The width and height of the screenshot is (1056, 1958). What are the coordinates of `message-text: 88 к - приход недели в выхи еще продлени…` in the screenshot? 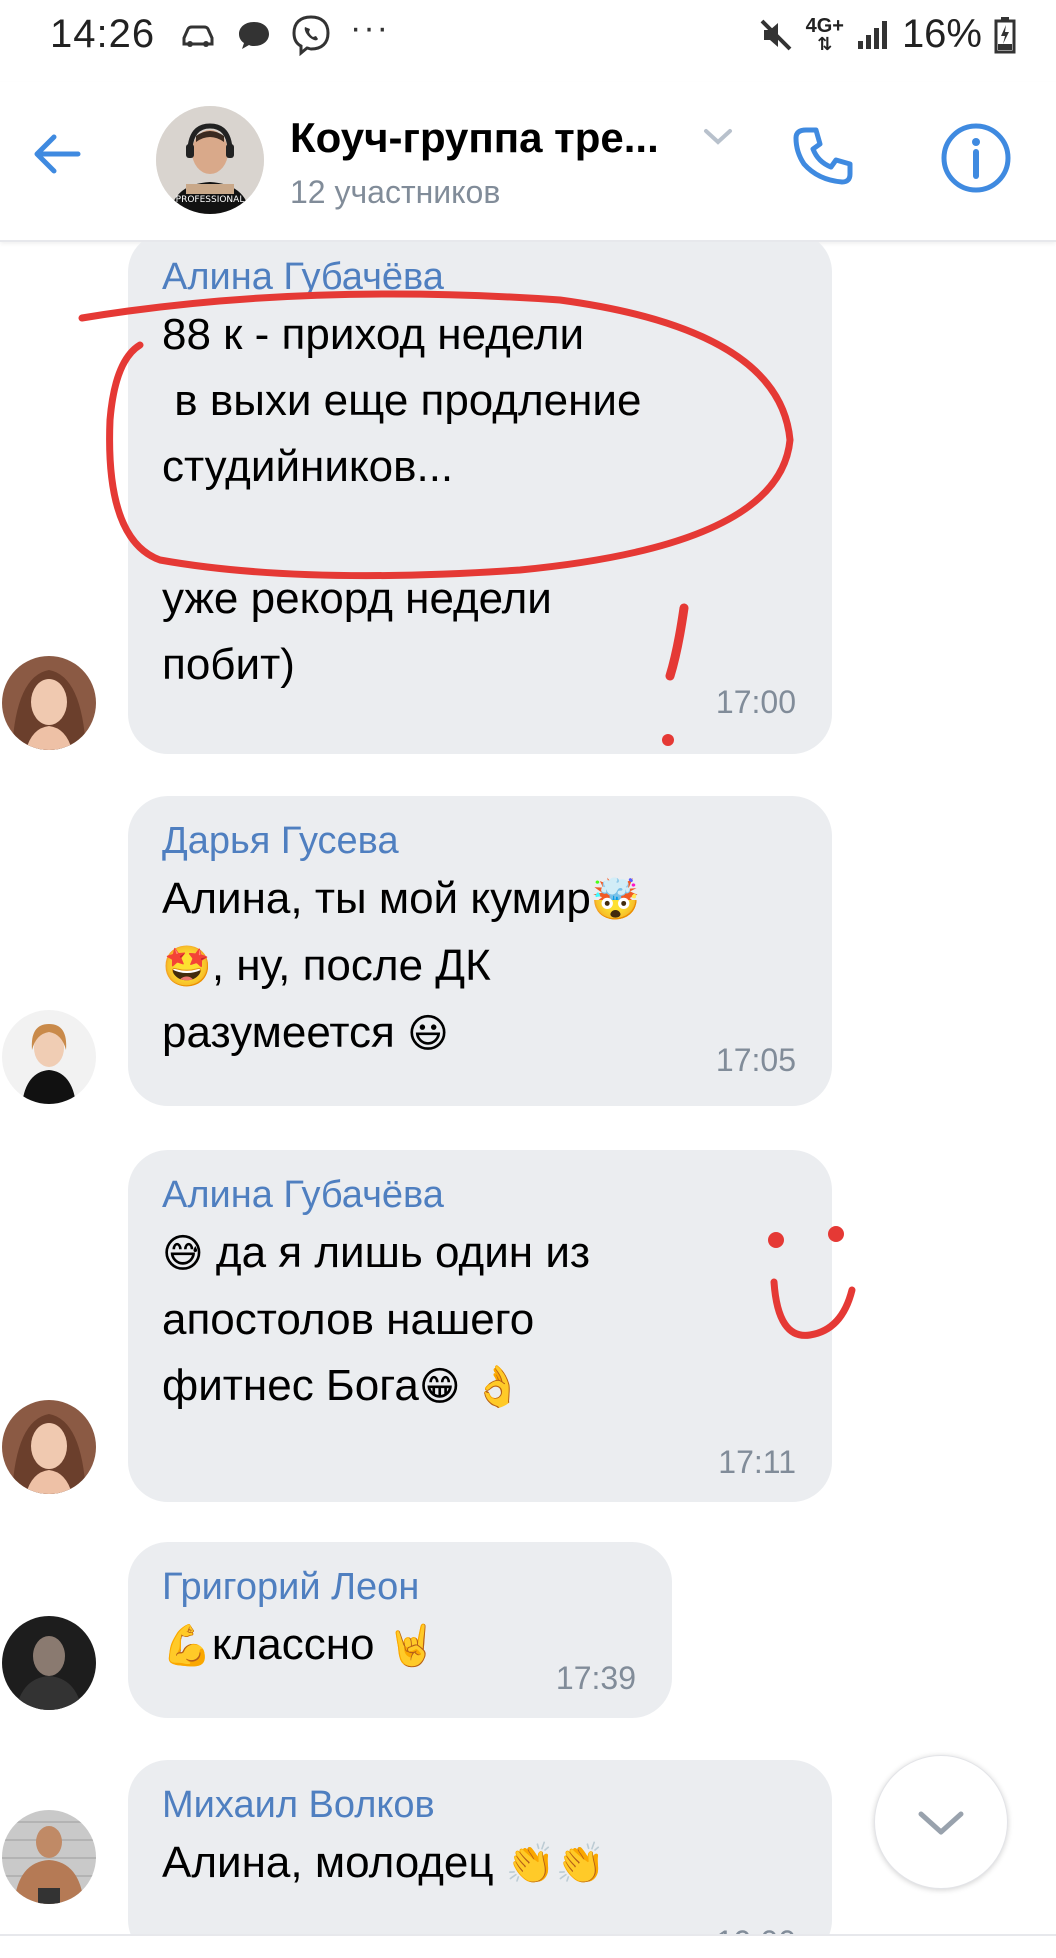 It's located at (402, 499).